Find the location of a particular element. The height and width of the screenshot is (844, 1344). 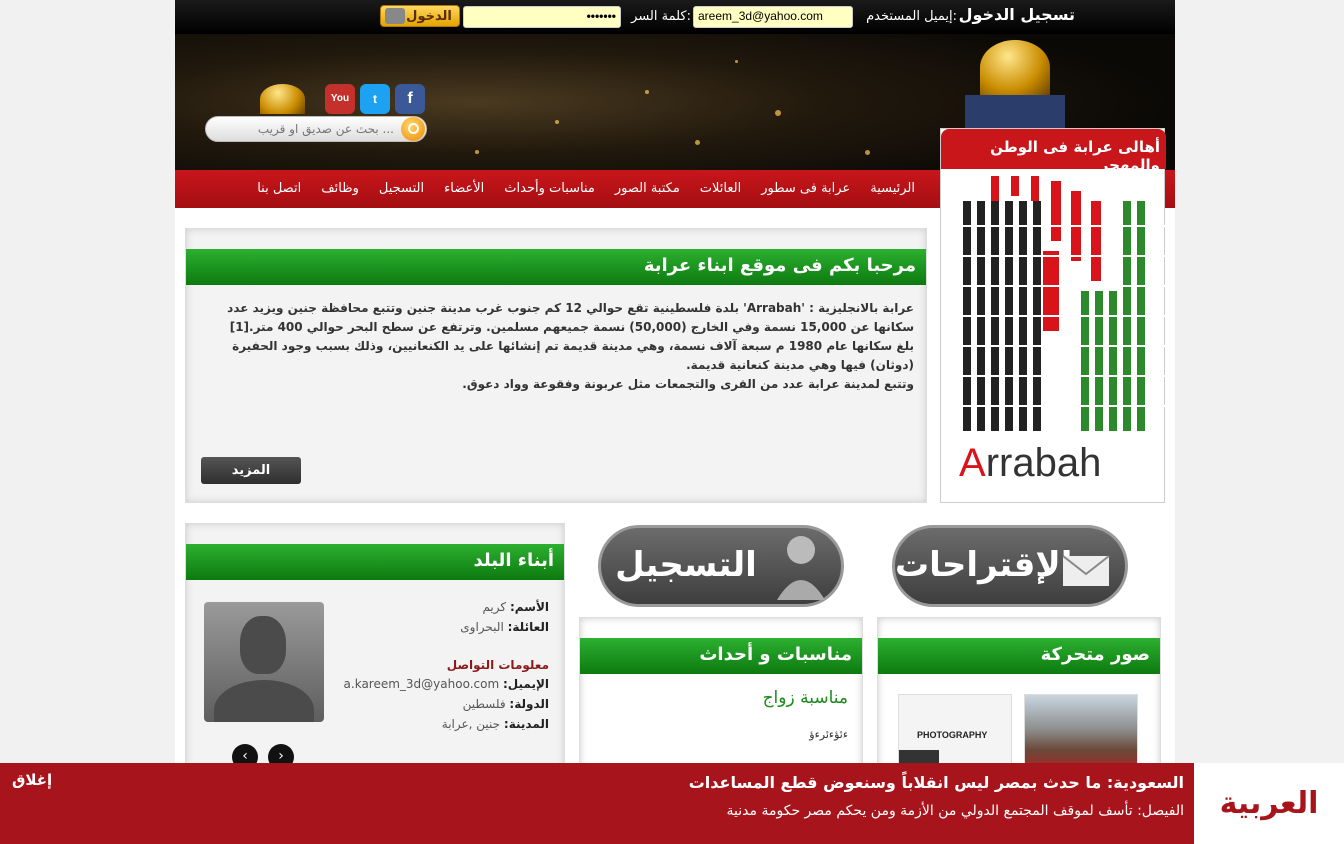

arrabah-logo-box: أهالى عرابة فى الوطن والمهجر Arrabah is located at coordinates (1053, 315).